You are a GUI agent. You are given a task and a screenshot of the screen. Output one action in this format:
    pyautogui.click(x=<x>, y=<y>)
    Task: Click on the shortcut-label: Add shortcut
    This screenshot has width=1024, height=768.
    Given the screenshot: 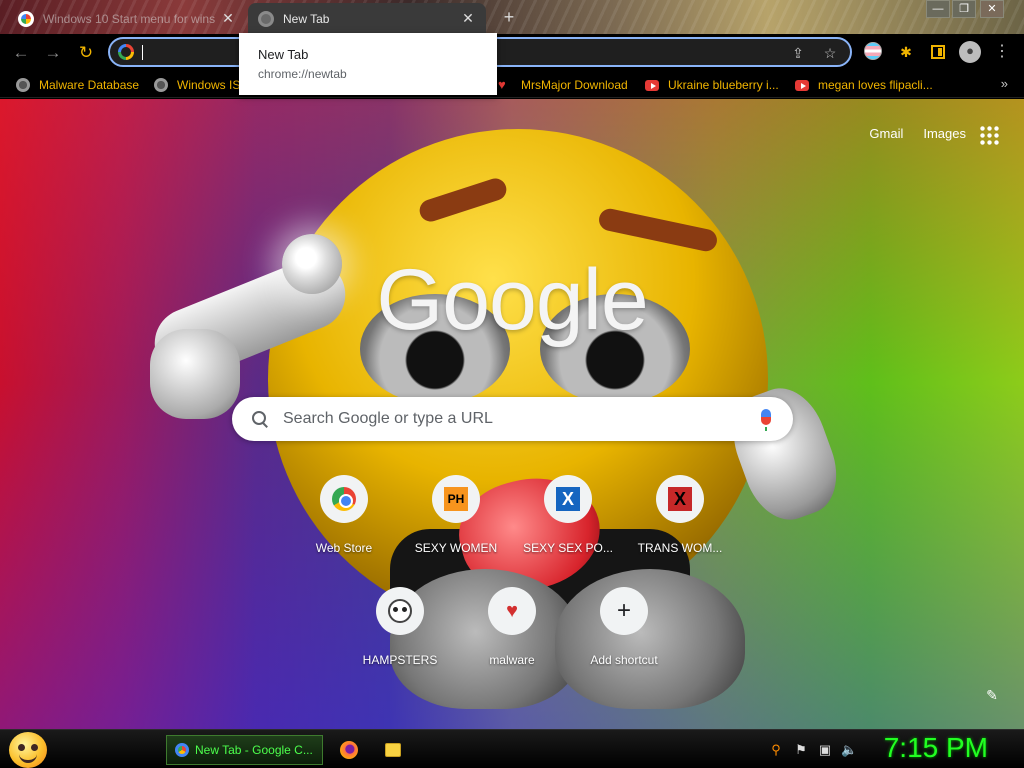 What is the action you would take?
    pyautogui.click(x=624, y=660)
    